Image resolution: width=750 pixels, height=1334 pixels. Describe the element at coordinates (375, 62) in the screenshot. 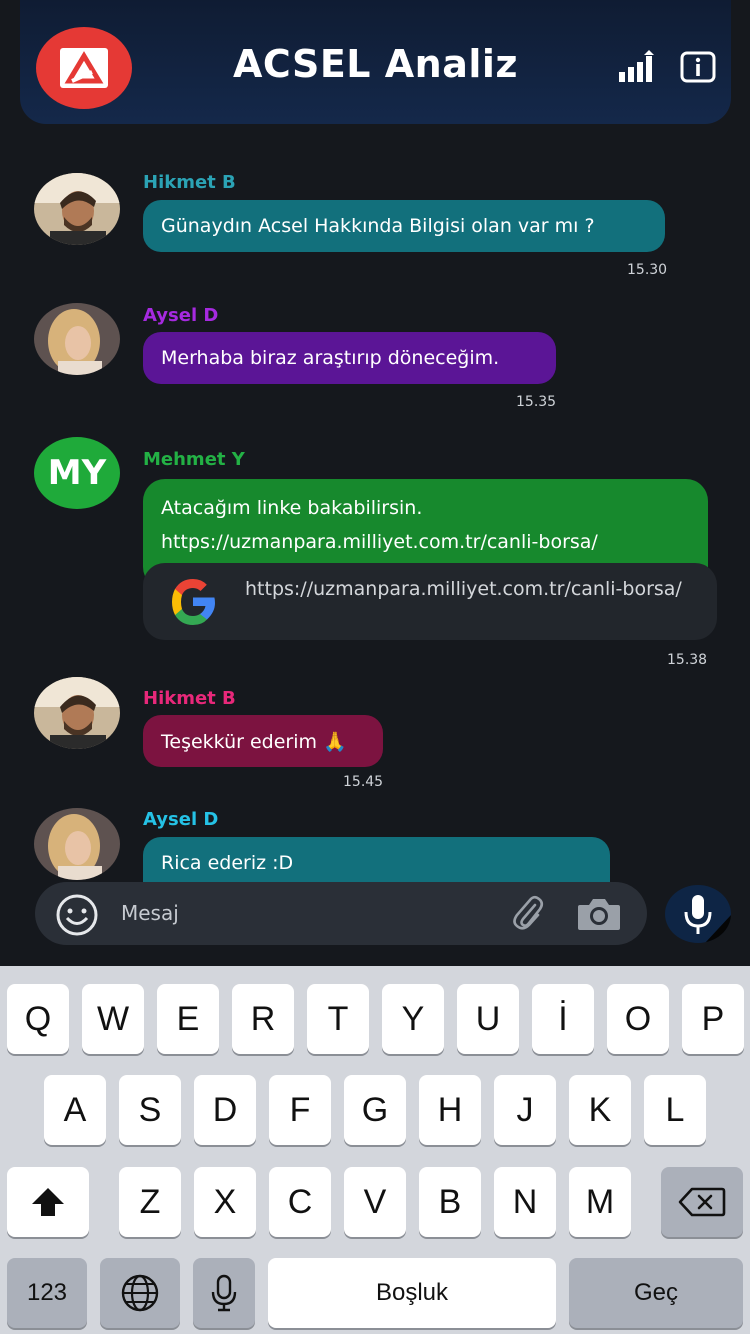

I see `app-header: ACSEL Analiz` at that location.